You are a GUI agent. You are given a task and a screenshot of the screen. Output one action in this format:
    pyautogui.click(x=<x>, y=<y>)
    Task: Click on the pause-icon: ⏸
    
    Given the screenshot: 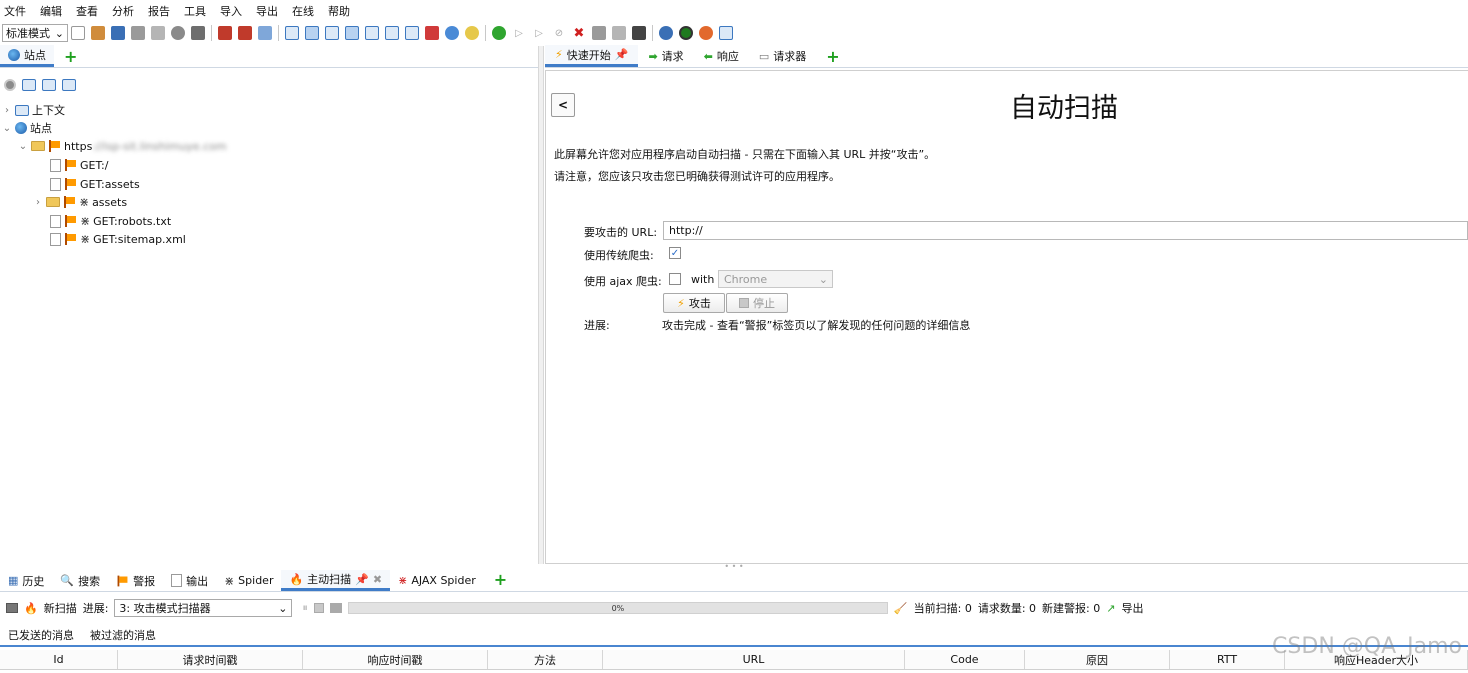 What is the action you would take?
    pyautogui.click(x=305, y=608)
    